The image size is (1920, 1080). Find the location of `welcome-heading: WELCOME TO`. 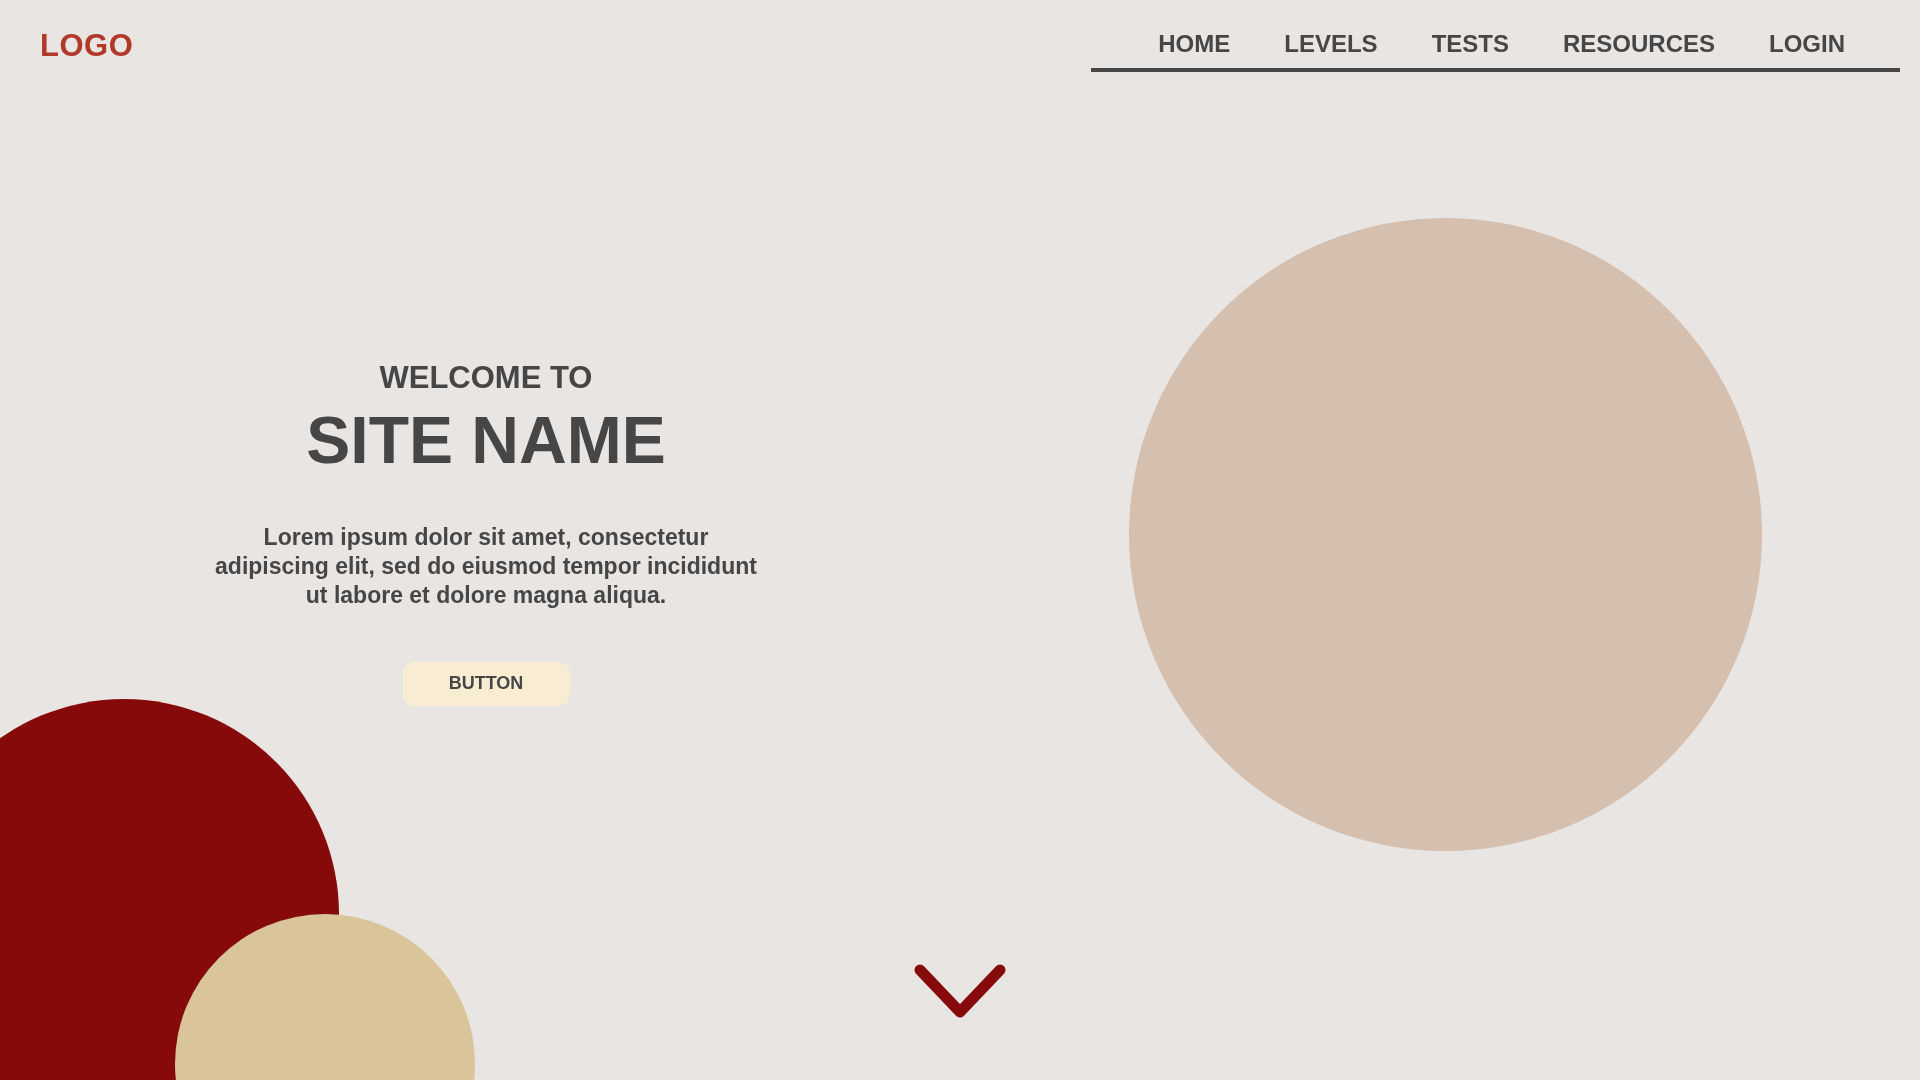

welcome-heading: WELCOME TO is located at coordinates (486, 378).